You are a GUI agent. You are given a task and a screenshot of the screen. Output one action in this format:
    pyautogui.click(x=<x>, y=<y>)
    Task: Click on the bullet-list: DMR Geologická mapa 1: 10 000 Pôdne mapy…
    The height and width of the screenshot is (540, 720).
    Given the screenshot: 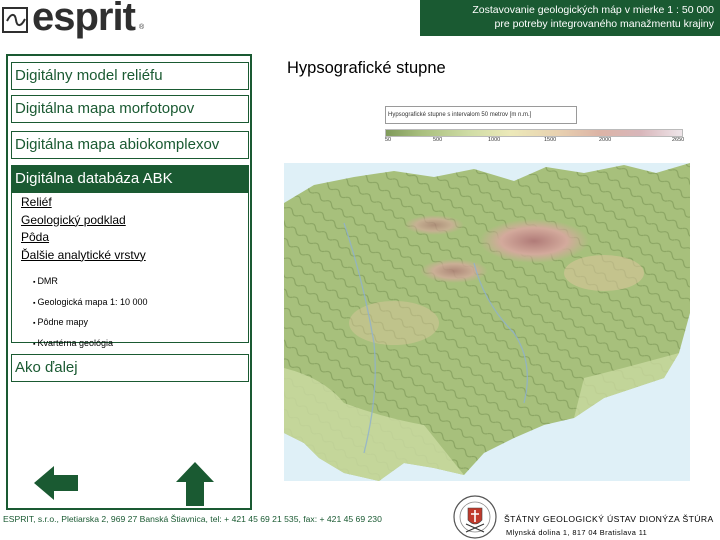 What is the action you would take?
    pyautogui.click(x=130, y=309)
    